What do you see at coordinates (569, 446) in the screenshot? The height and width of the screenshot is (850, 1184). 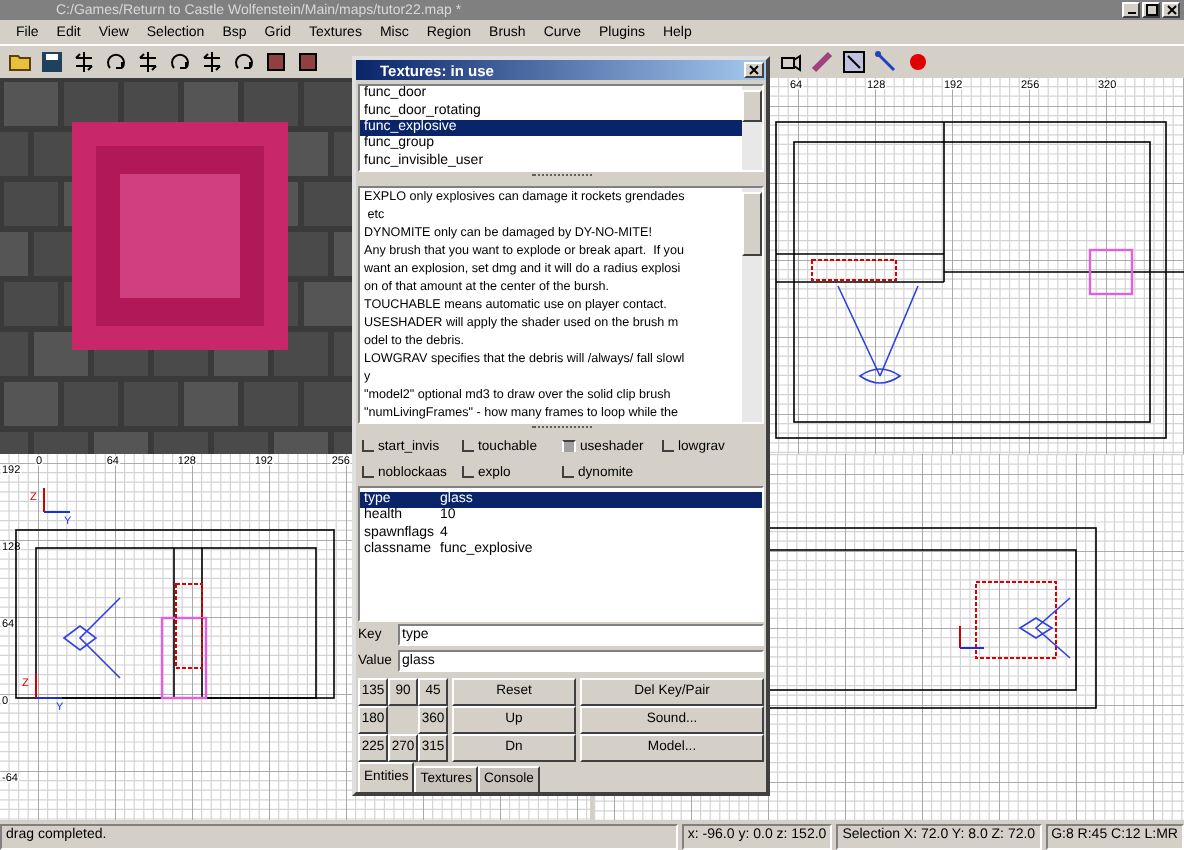 I see `checkbox` at bounding box center [569, 446].